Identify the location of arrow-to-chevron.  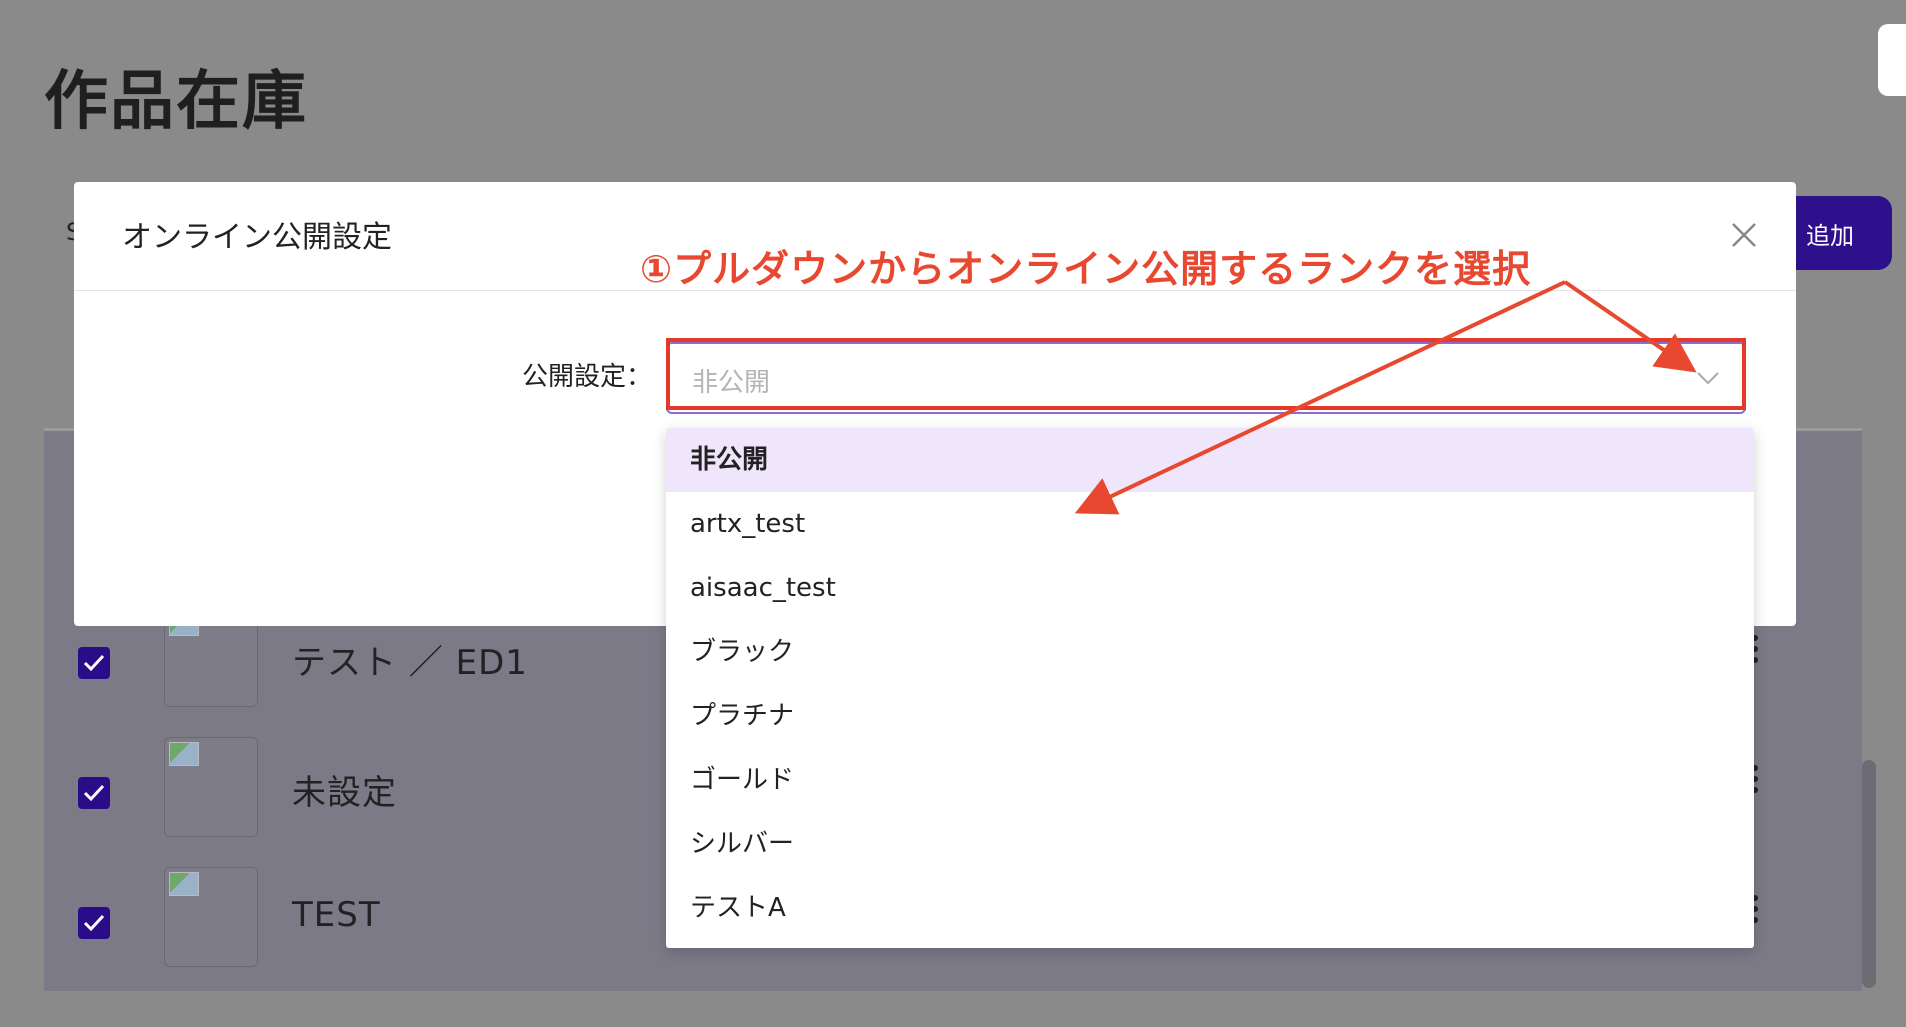
(1630, 326).